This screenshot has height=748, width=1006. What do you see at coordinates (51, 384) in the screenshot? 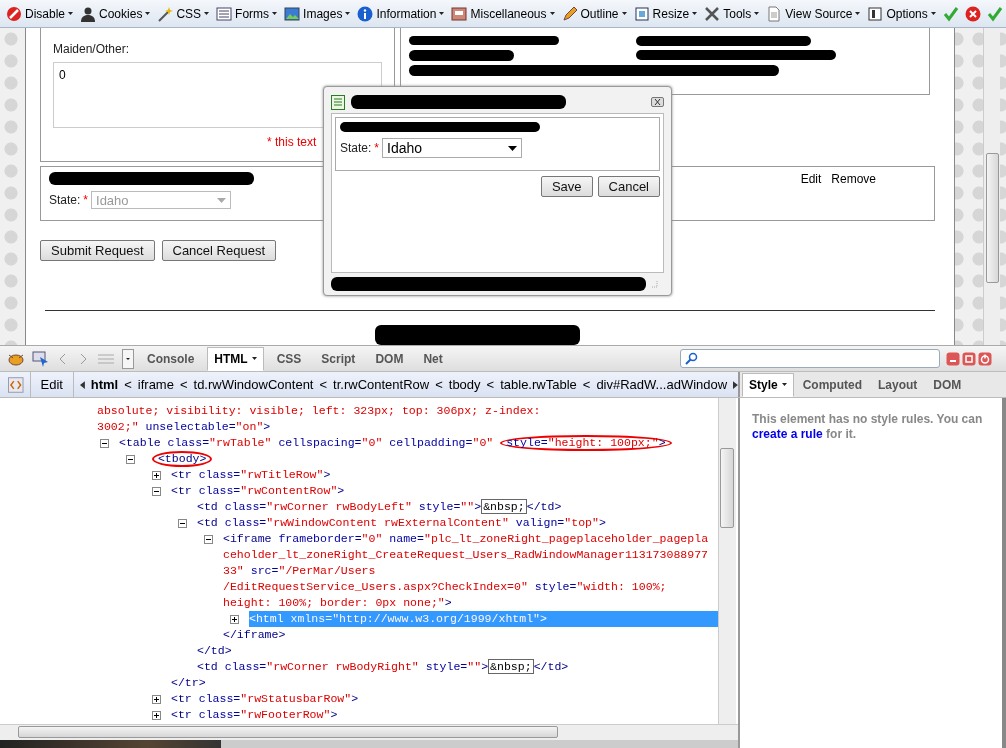
I see `edit-button: Edit` at bounding box center [51, 384].